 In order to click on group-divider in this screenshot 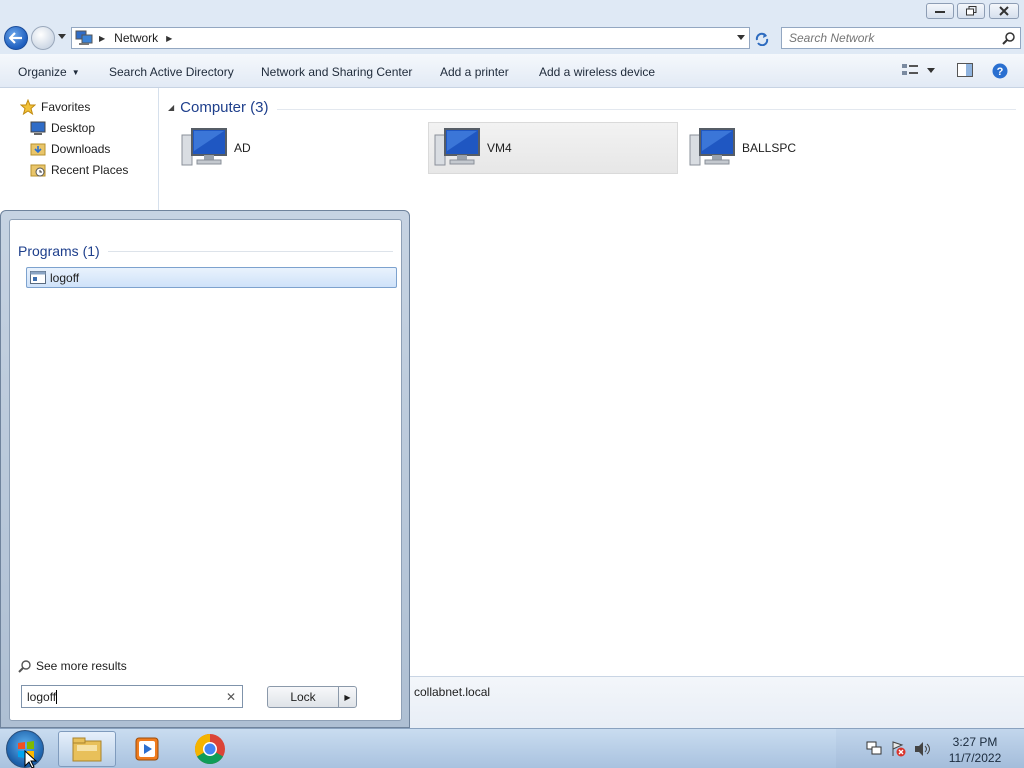, I will do `click(646, 109)`.